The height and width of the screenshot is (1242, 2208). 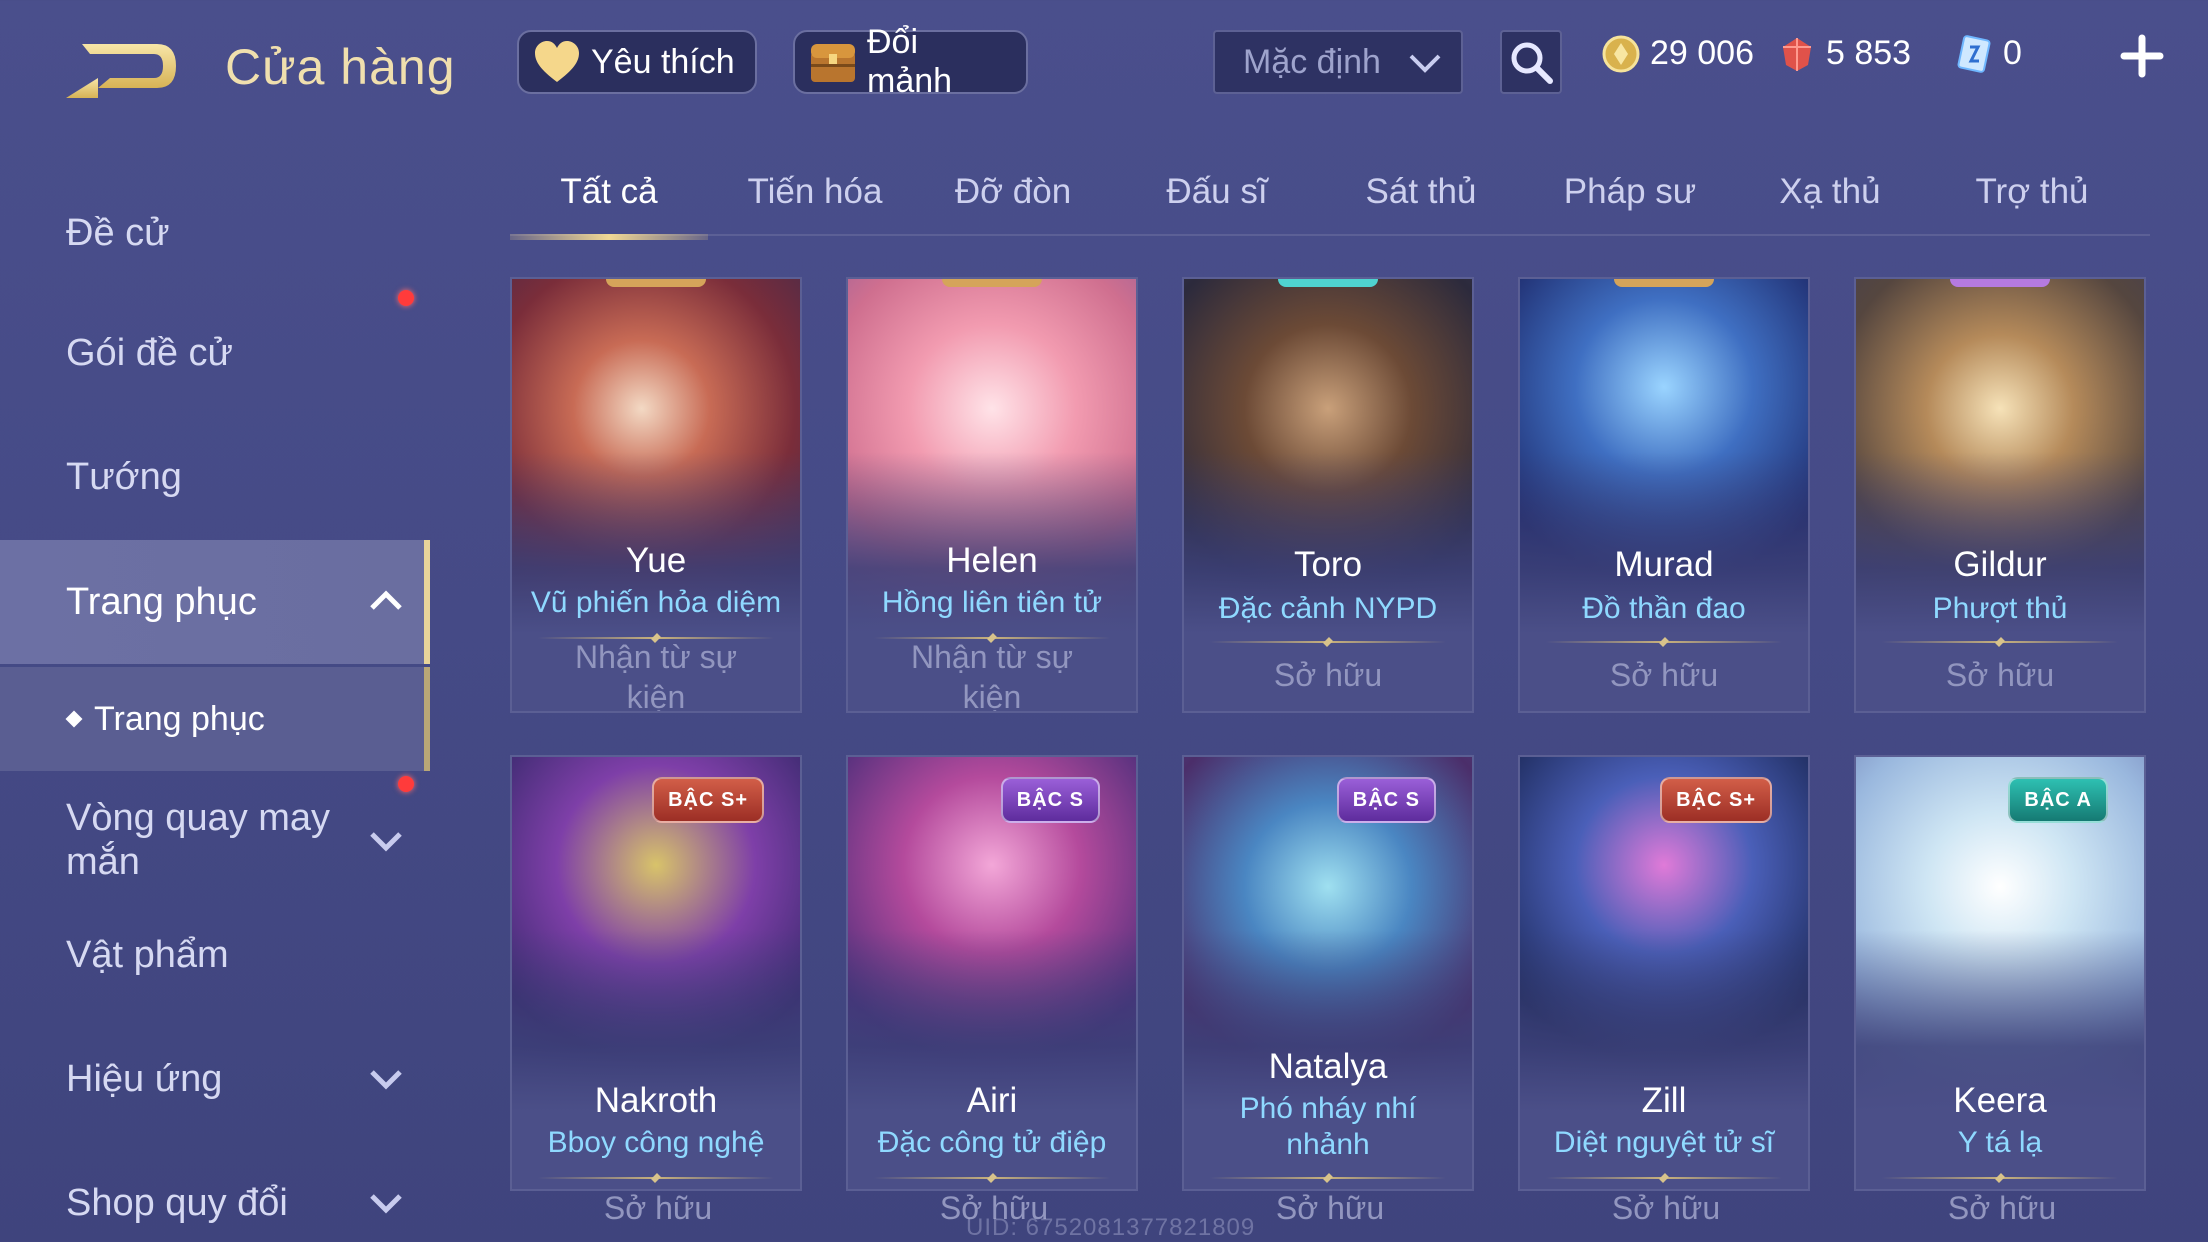 What do you see at coordinates (992, 495) in the screenshot?
I see `skin-card: Helen Hồng liên tiên tử Nhận từ sự kiện` at bounding box center [992, 495].